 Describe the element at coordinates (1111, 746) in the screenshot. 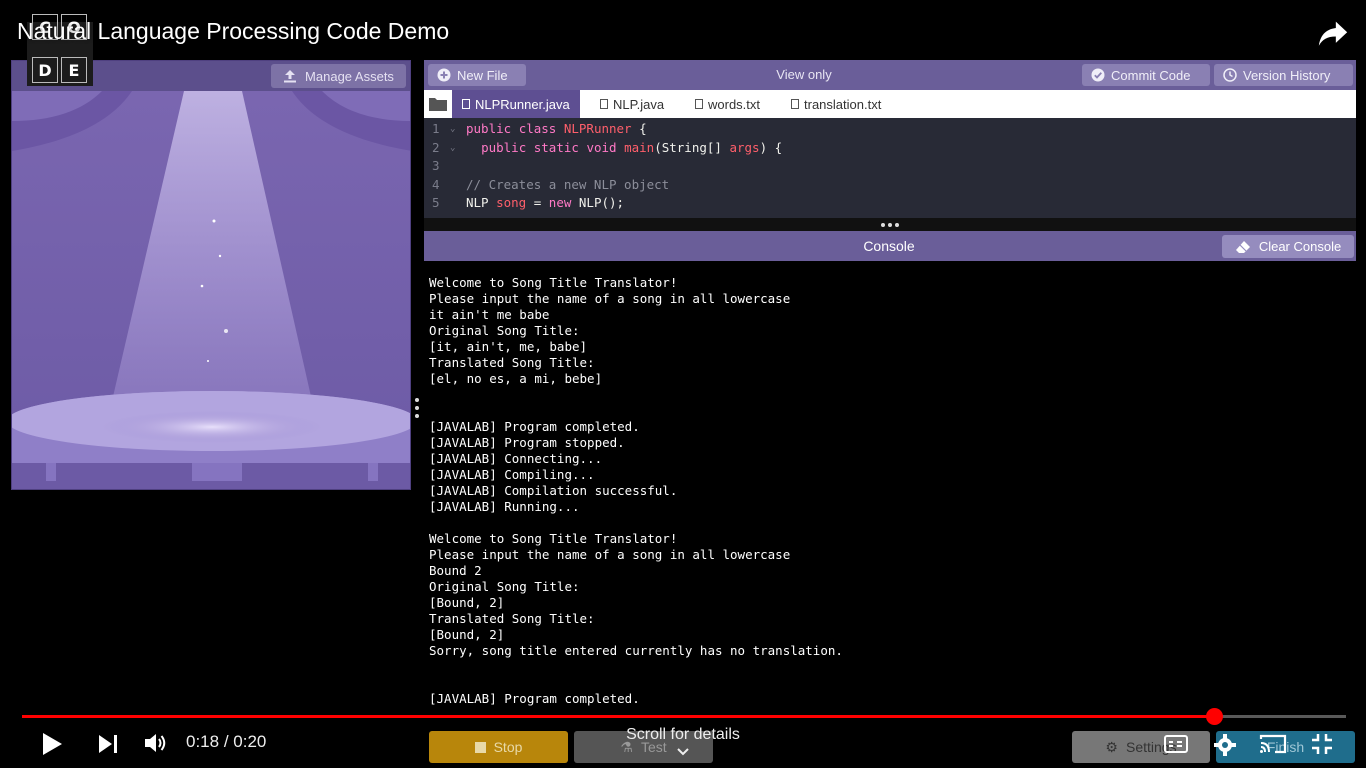

I see `cog-icon: ⚙` at that location.